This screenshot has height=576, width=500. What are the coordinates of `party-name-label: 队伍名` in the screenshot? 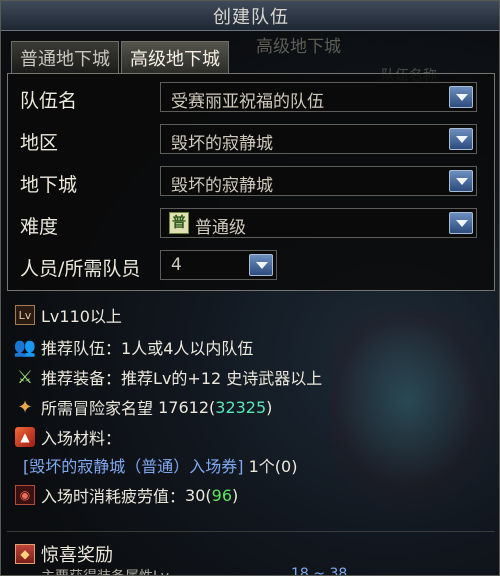 It's located at (49, 101).